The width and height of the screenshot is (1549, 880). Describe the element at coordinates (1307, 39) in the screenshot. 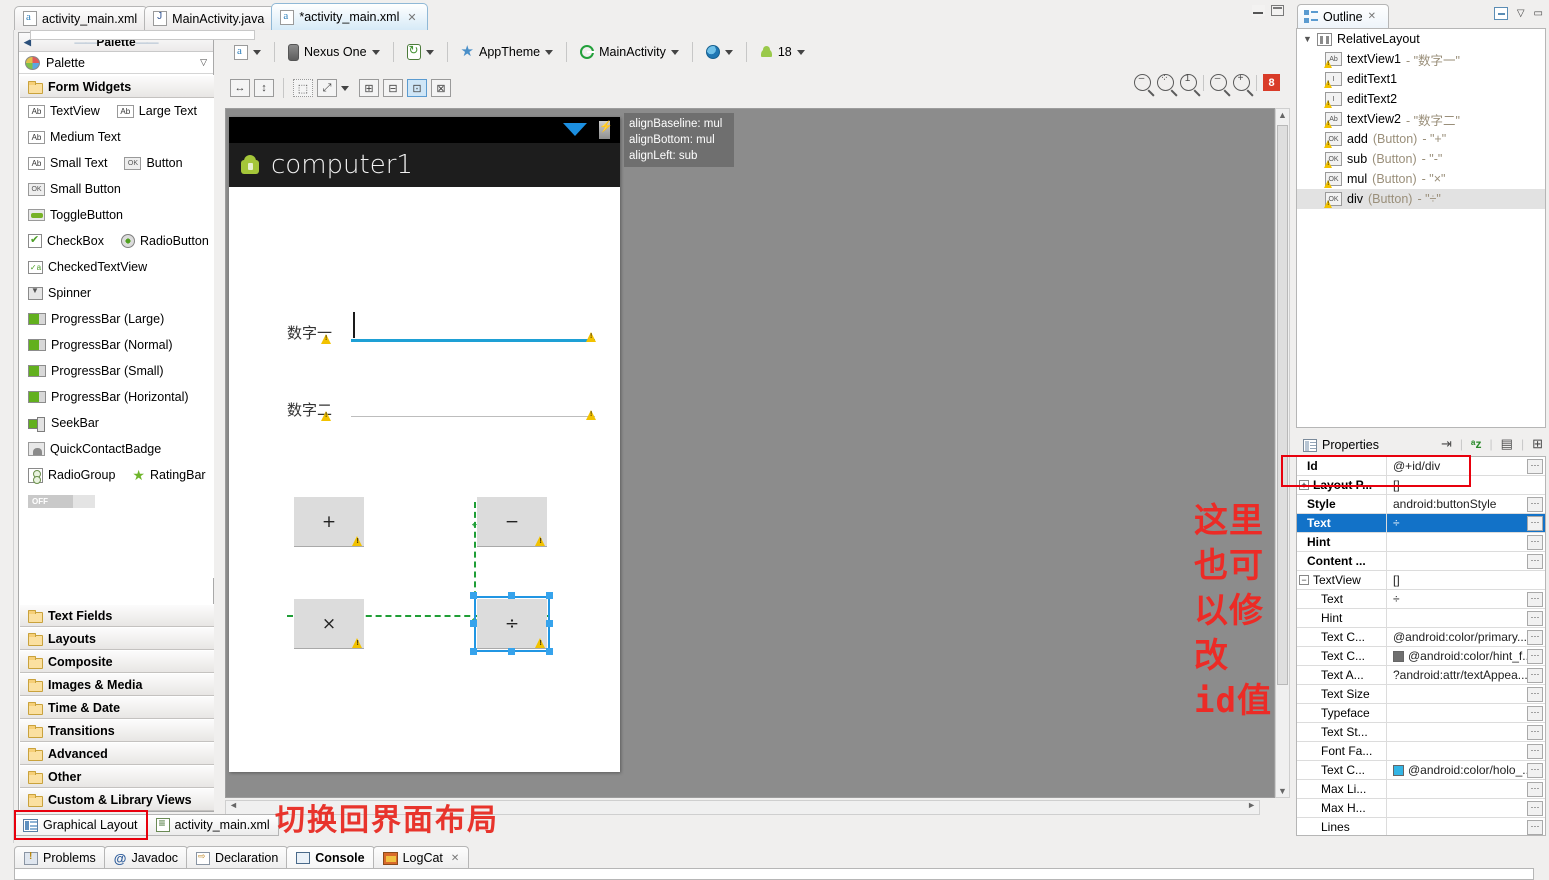

I see `chevron-down-icon: ▼` at that location.